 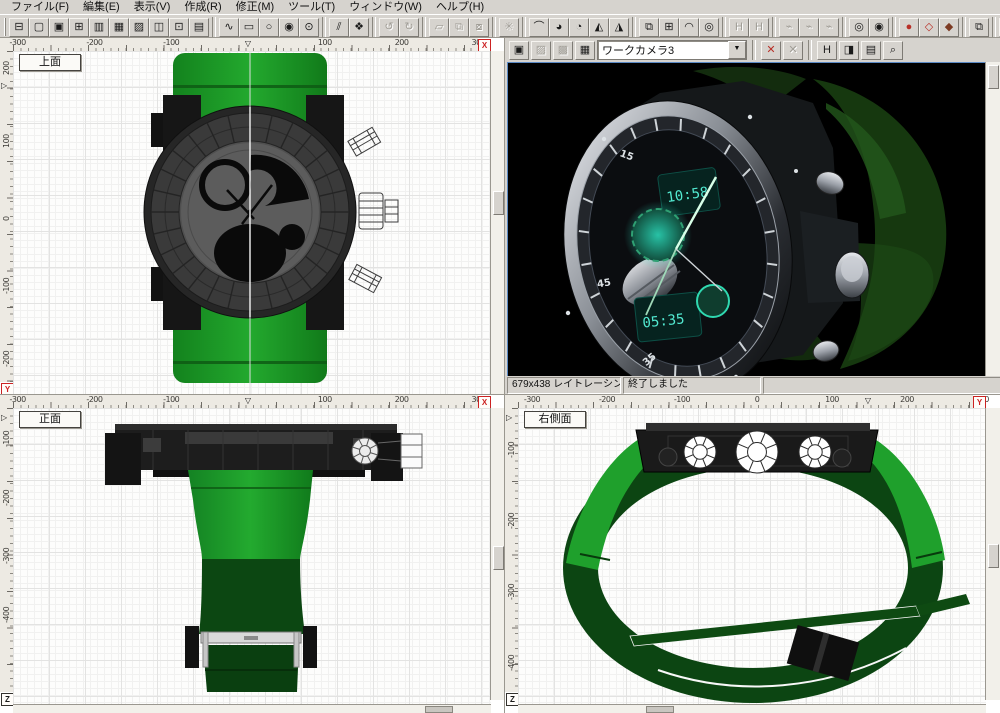 What do you see at coordinates (339, 27) in the screenshot?
I see `hatch-tool-icon: ⫽` at bounding box center [339, 27].